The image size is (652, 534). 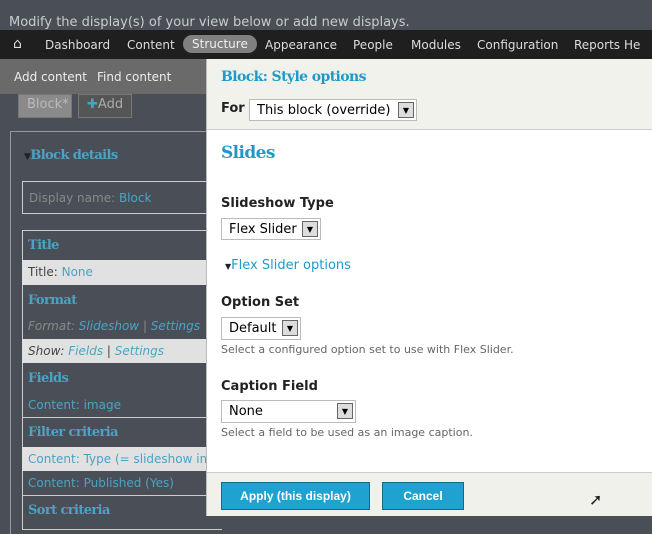 I want to click on for-label: For, so click(x=233, y=108).